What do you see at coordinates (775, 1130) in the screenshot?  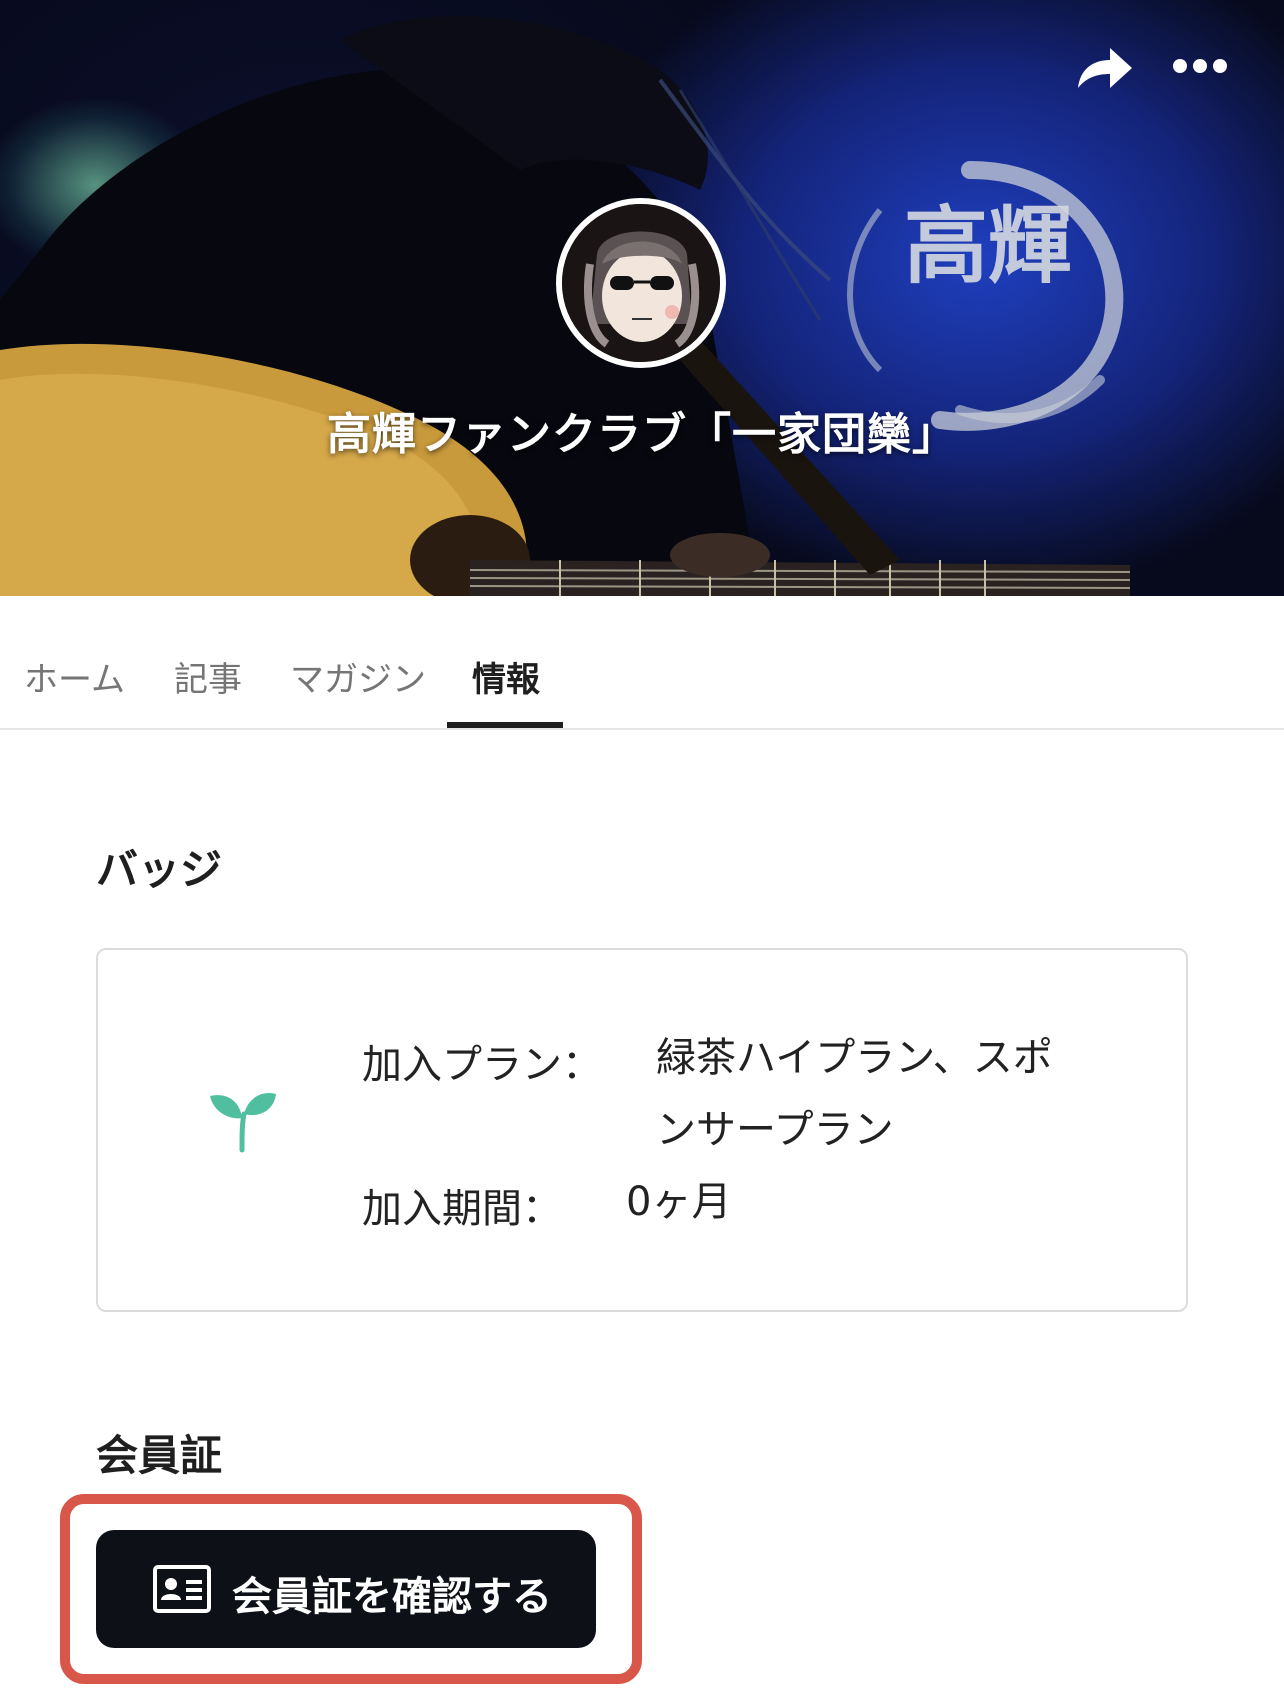 I see `plan-value-line2: ンサープラン` at bounding box center [775, 1130].